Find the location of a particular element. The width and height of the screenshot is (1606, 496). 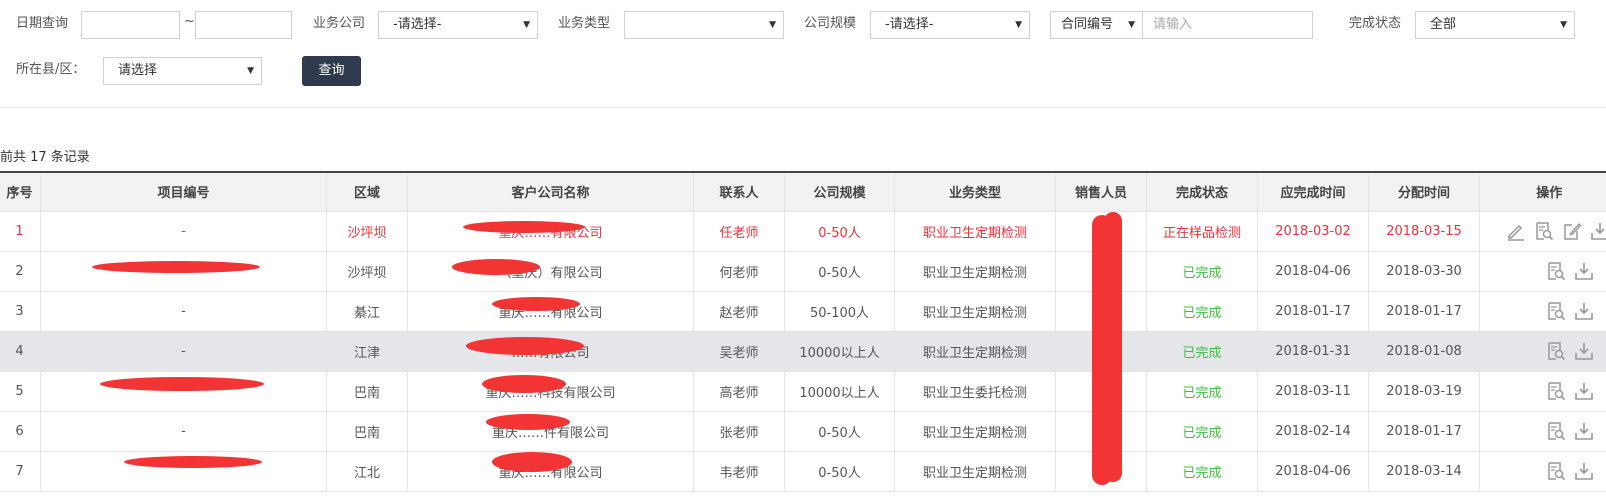

date-start-input is located at coordinates (130, 25).